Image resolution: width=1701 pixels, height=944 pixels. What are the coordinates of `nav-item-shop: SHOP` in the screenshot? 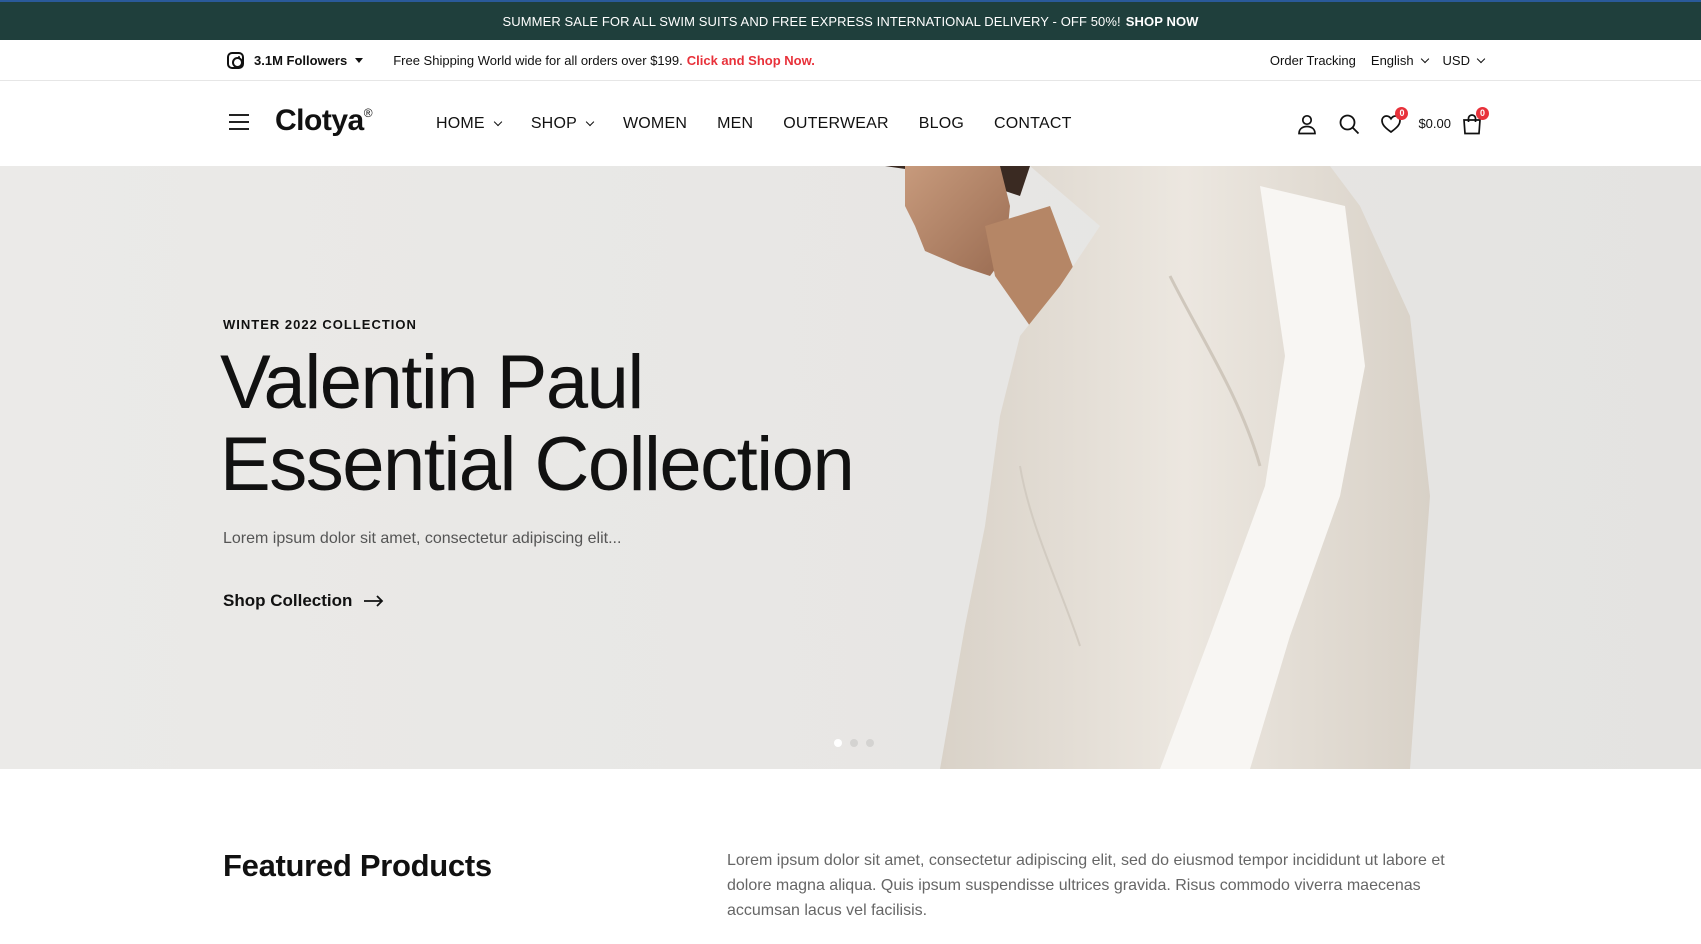 It's located at (562, 123).